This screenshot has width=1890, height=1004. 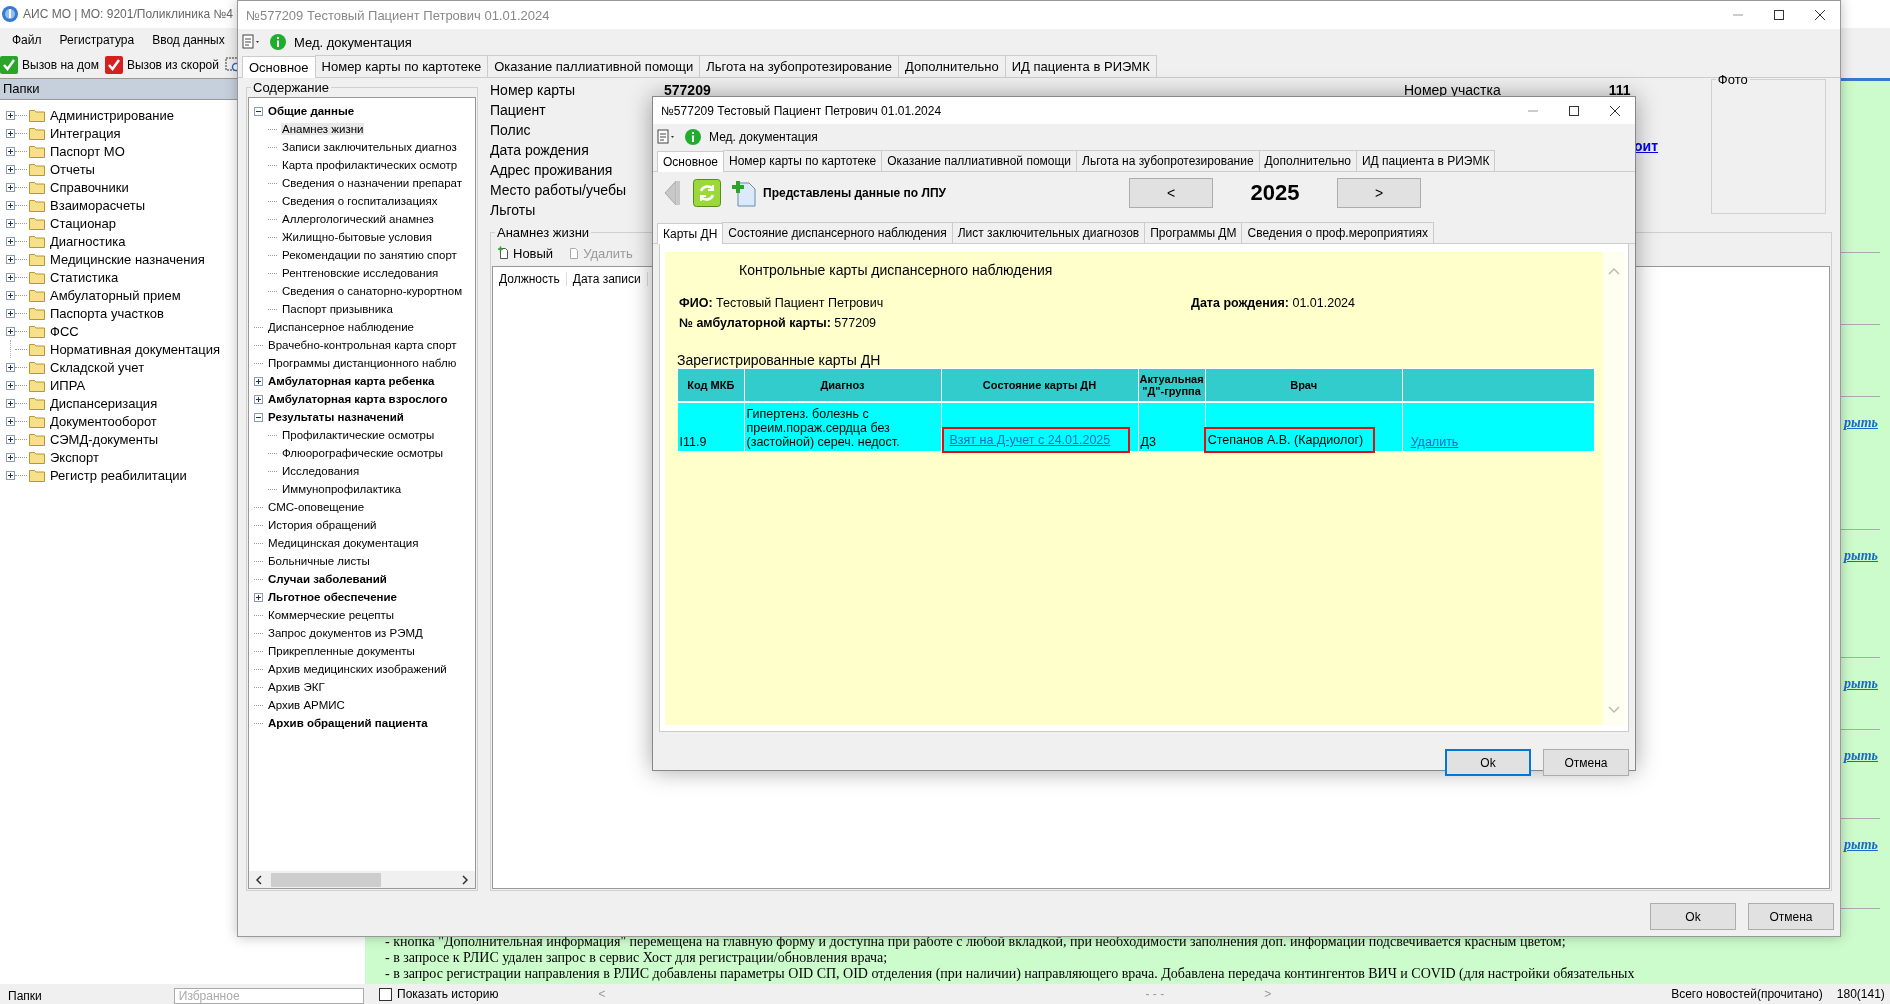 I want to click on column-header: Должность, so click(x=530, y=279).